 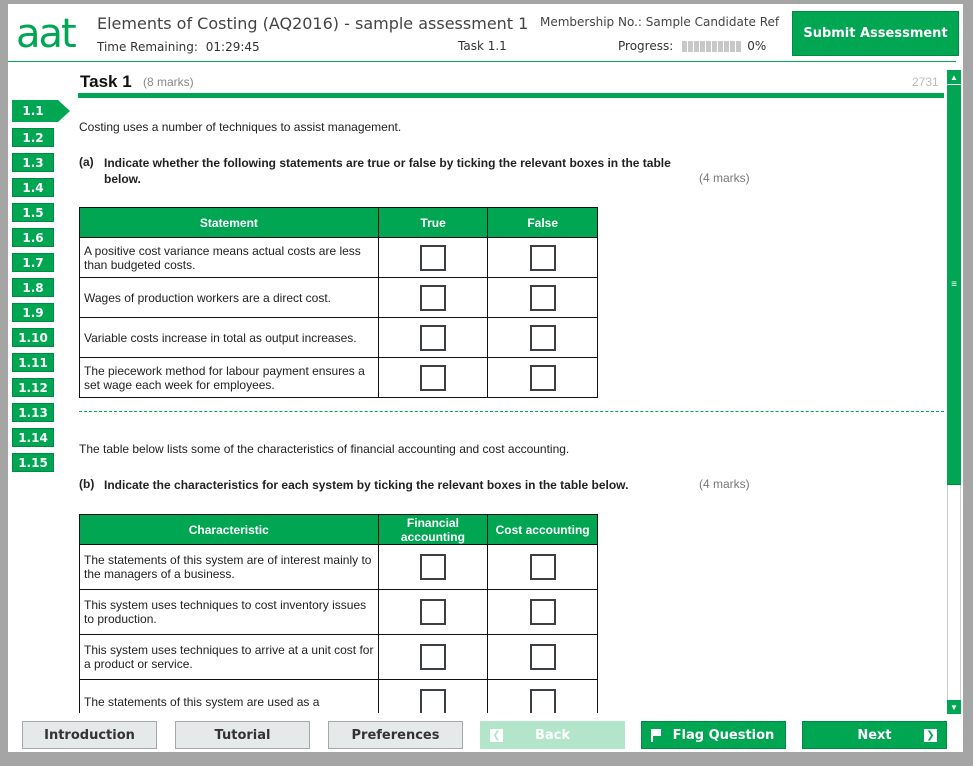 I want to click on progress-label: Progress:, so click(x=646, y=46).